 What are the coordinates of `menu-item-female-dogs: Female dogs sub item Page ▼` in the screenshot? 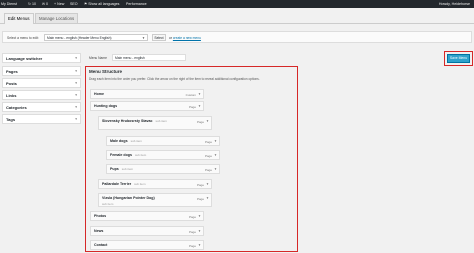 It's located at (163, 155).